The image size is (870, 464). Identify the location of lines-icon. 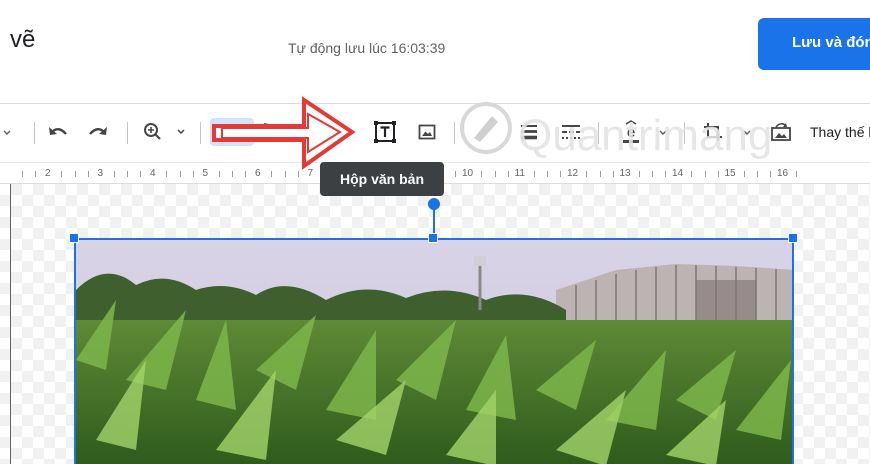
(529, 132).